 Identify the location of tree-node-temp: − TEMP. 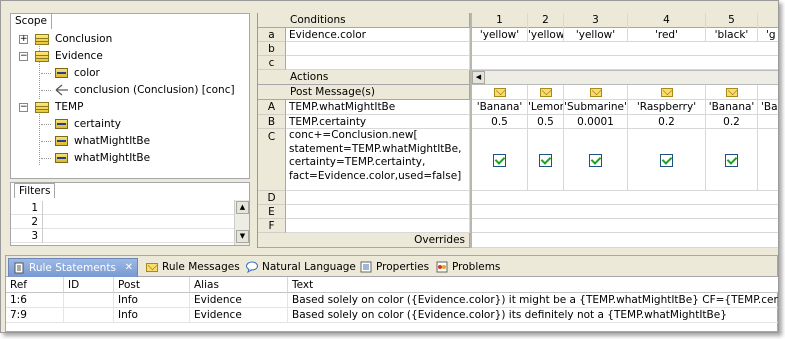
(126, 107).